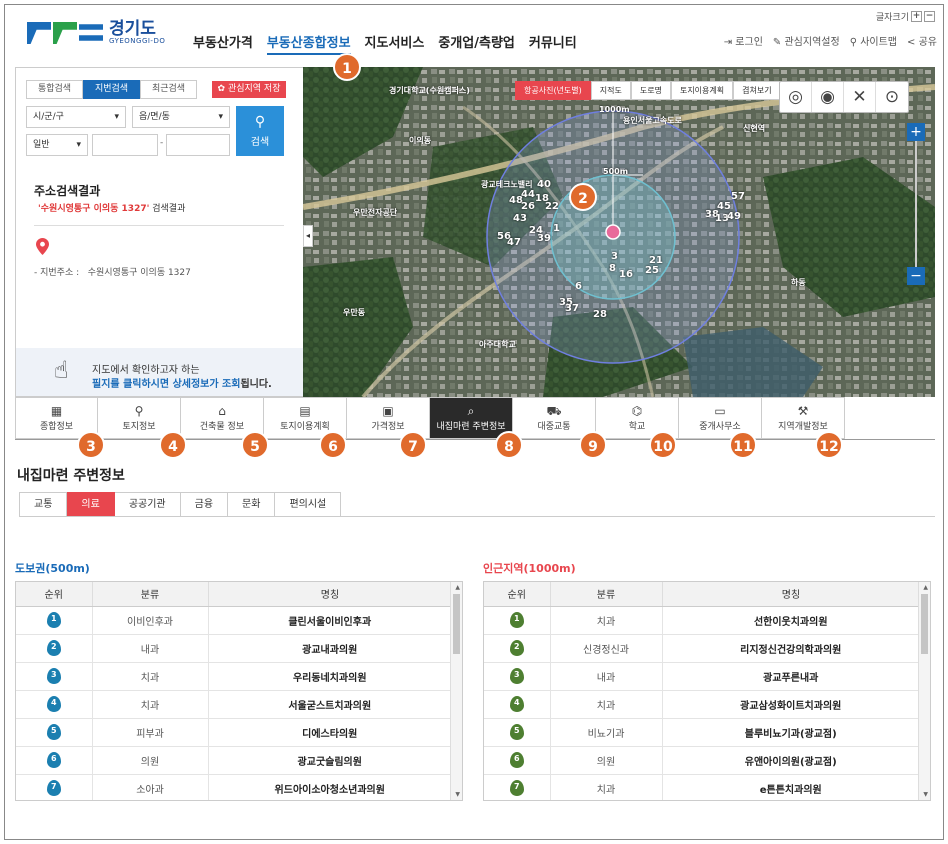 This screenshot has height=844, width=948. I want to click on font-plus-button: +, so click(916, 16).